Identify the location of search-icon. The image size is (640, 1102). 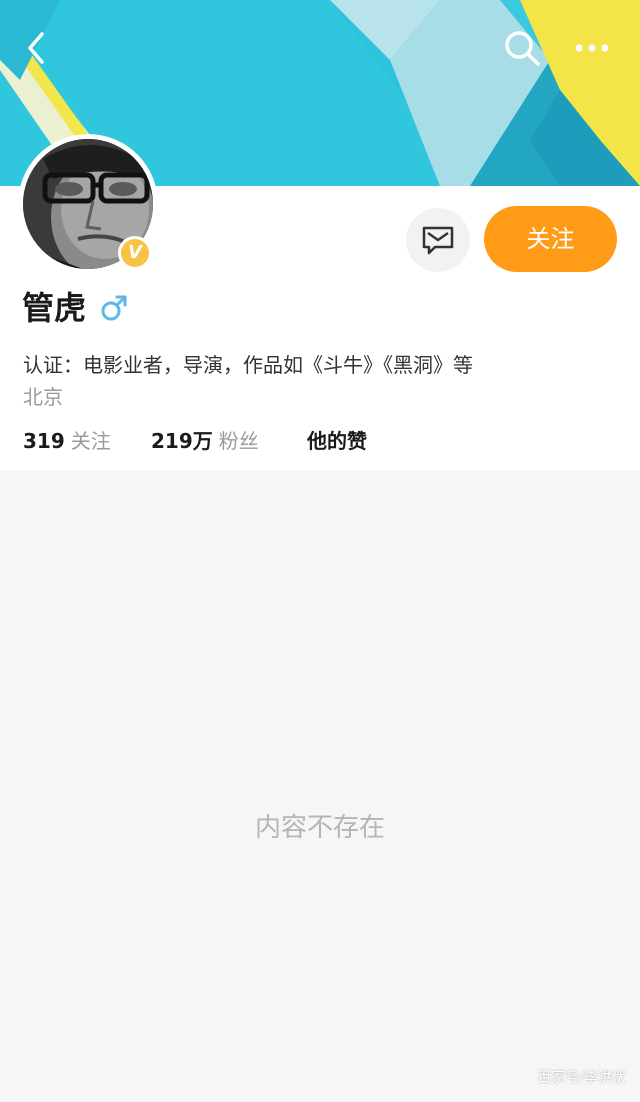
(522, 48).